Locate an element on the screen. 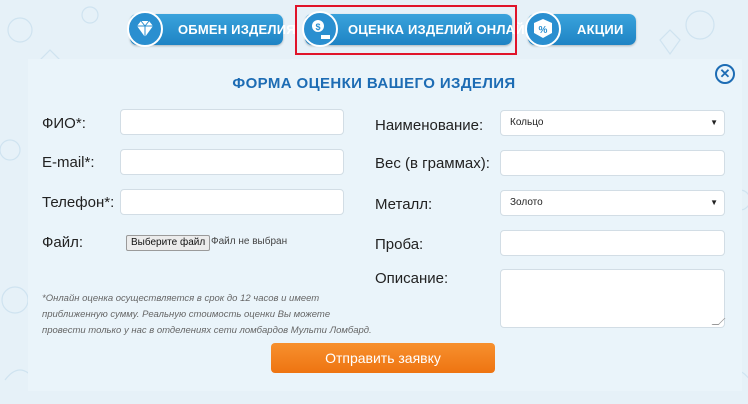  submit-button: Отправить заявку is located at coordinates (383, 358).